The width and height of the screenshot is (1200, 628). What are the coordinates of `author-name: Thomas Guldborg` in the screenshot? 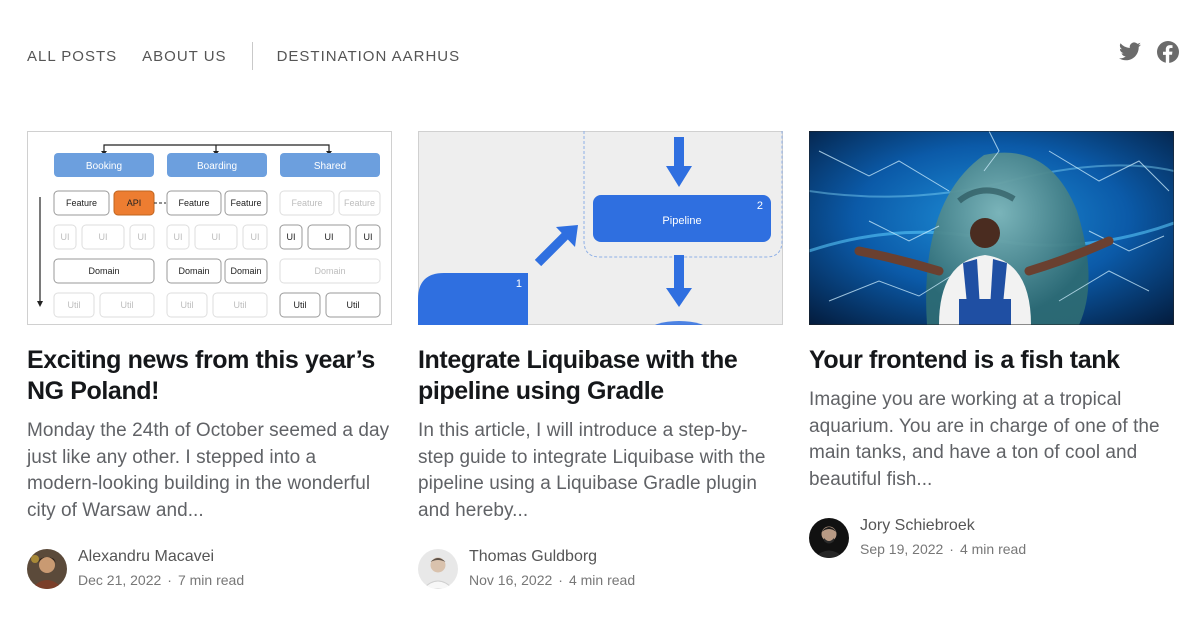 It's located at (552, 557).